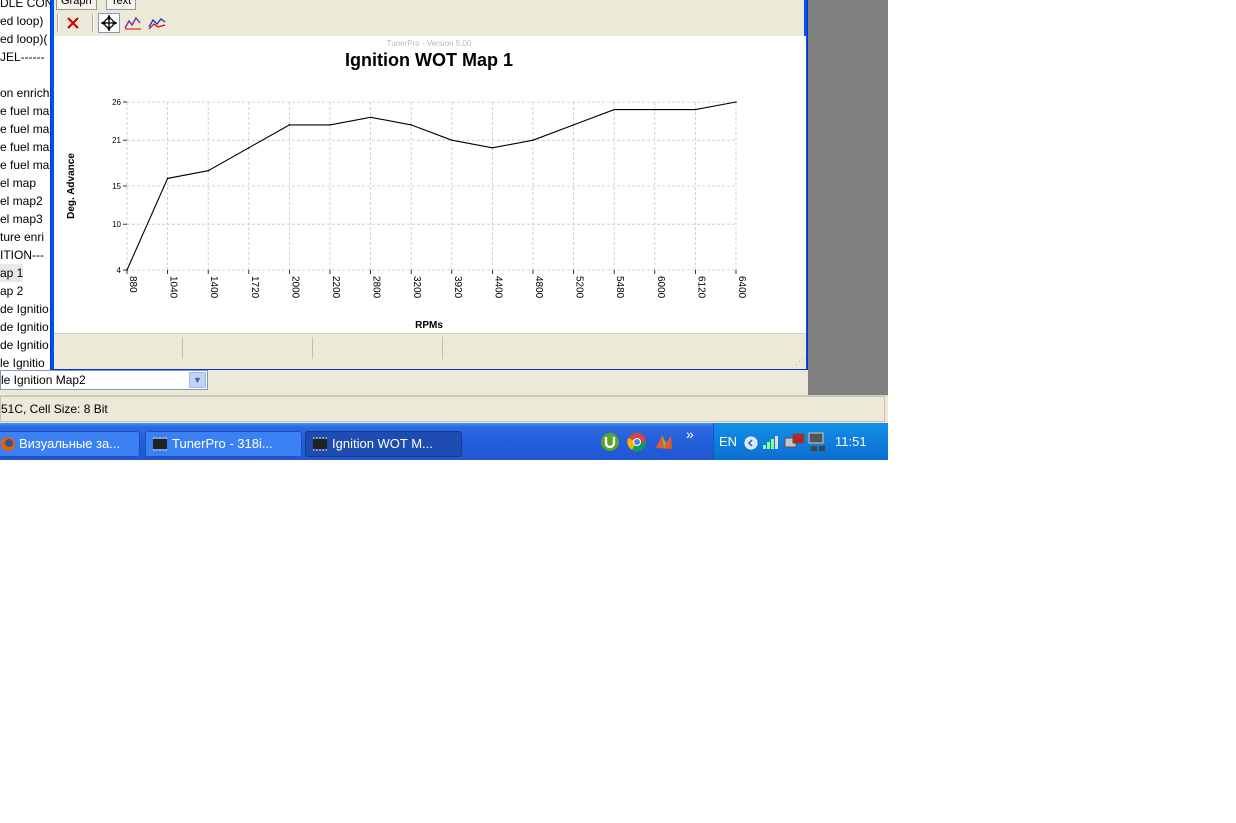  I want to click on combo-value: le Ignition Map2, so click(43, 380).